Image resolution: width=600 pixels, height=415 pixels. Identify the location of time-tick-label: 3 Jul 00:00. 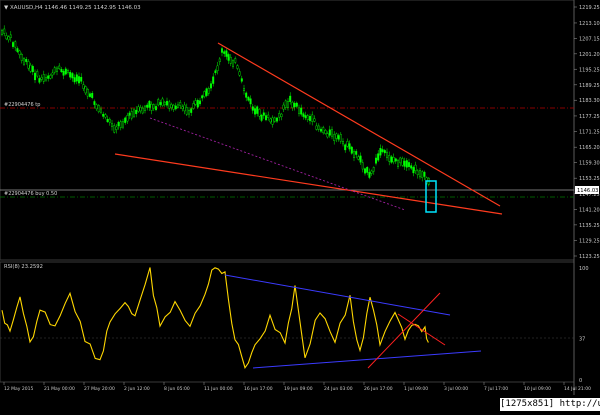
(456, 389).